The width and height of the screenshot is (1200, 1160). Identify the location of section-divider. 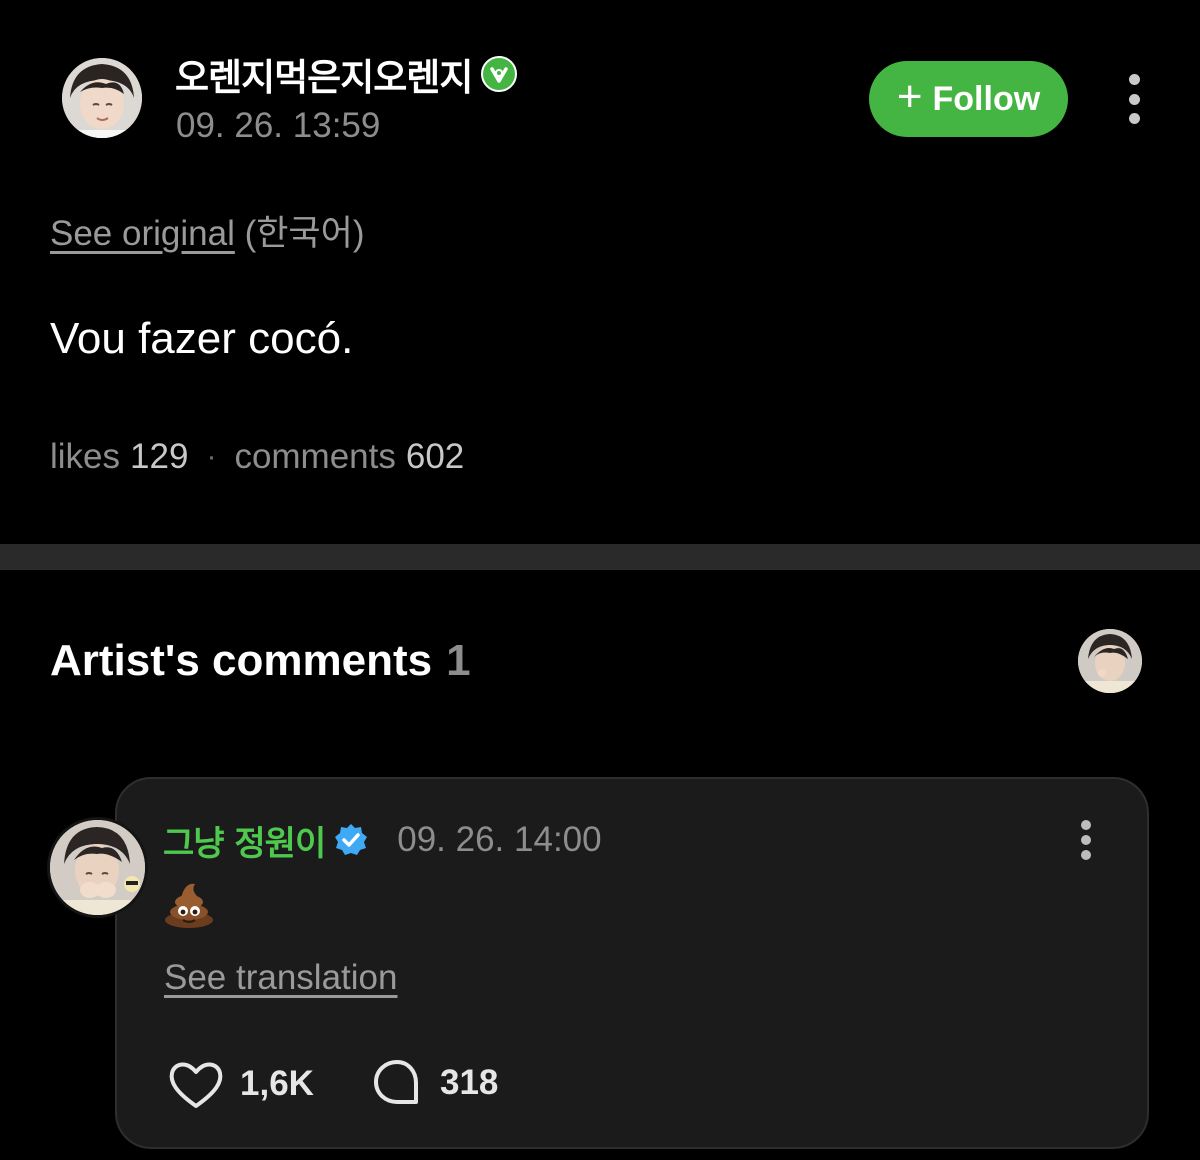
(600, 557).